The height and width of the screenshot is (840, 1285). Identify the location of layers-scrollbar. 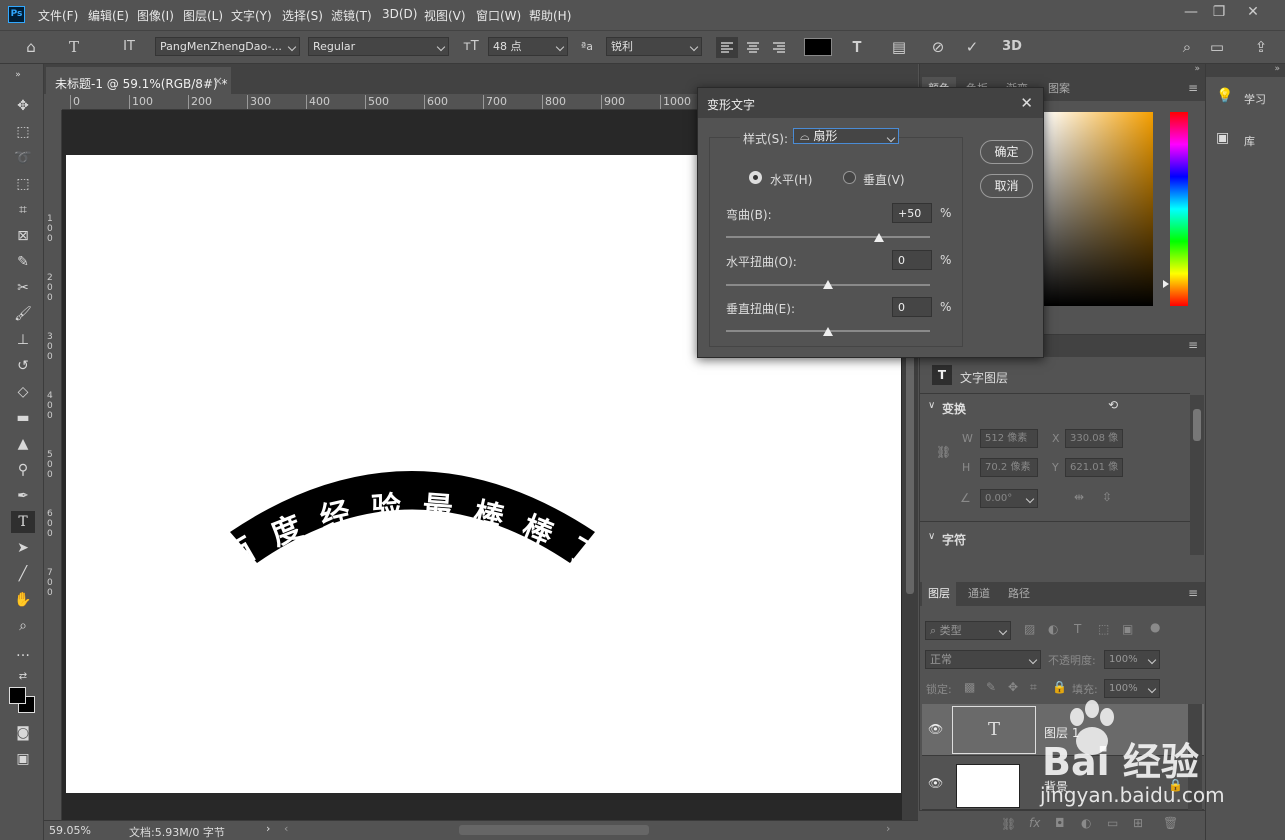
(1195, 757).